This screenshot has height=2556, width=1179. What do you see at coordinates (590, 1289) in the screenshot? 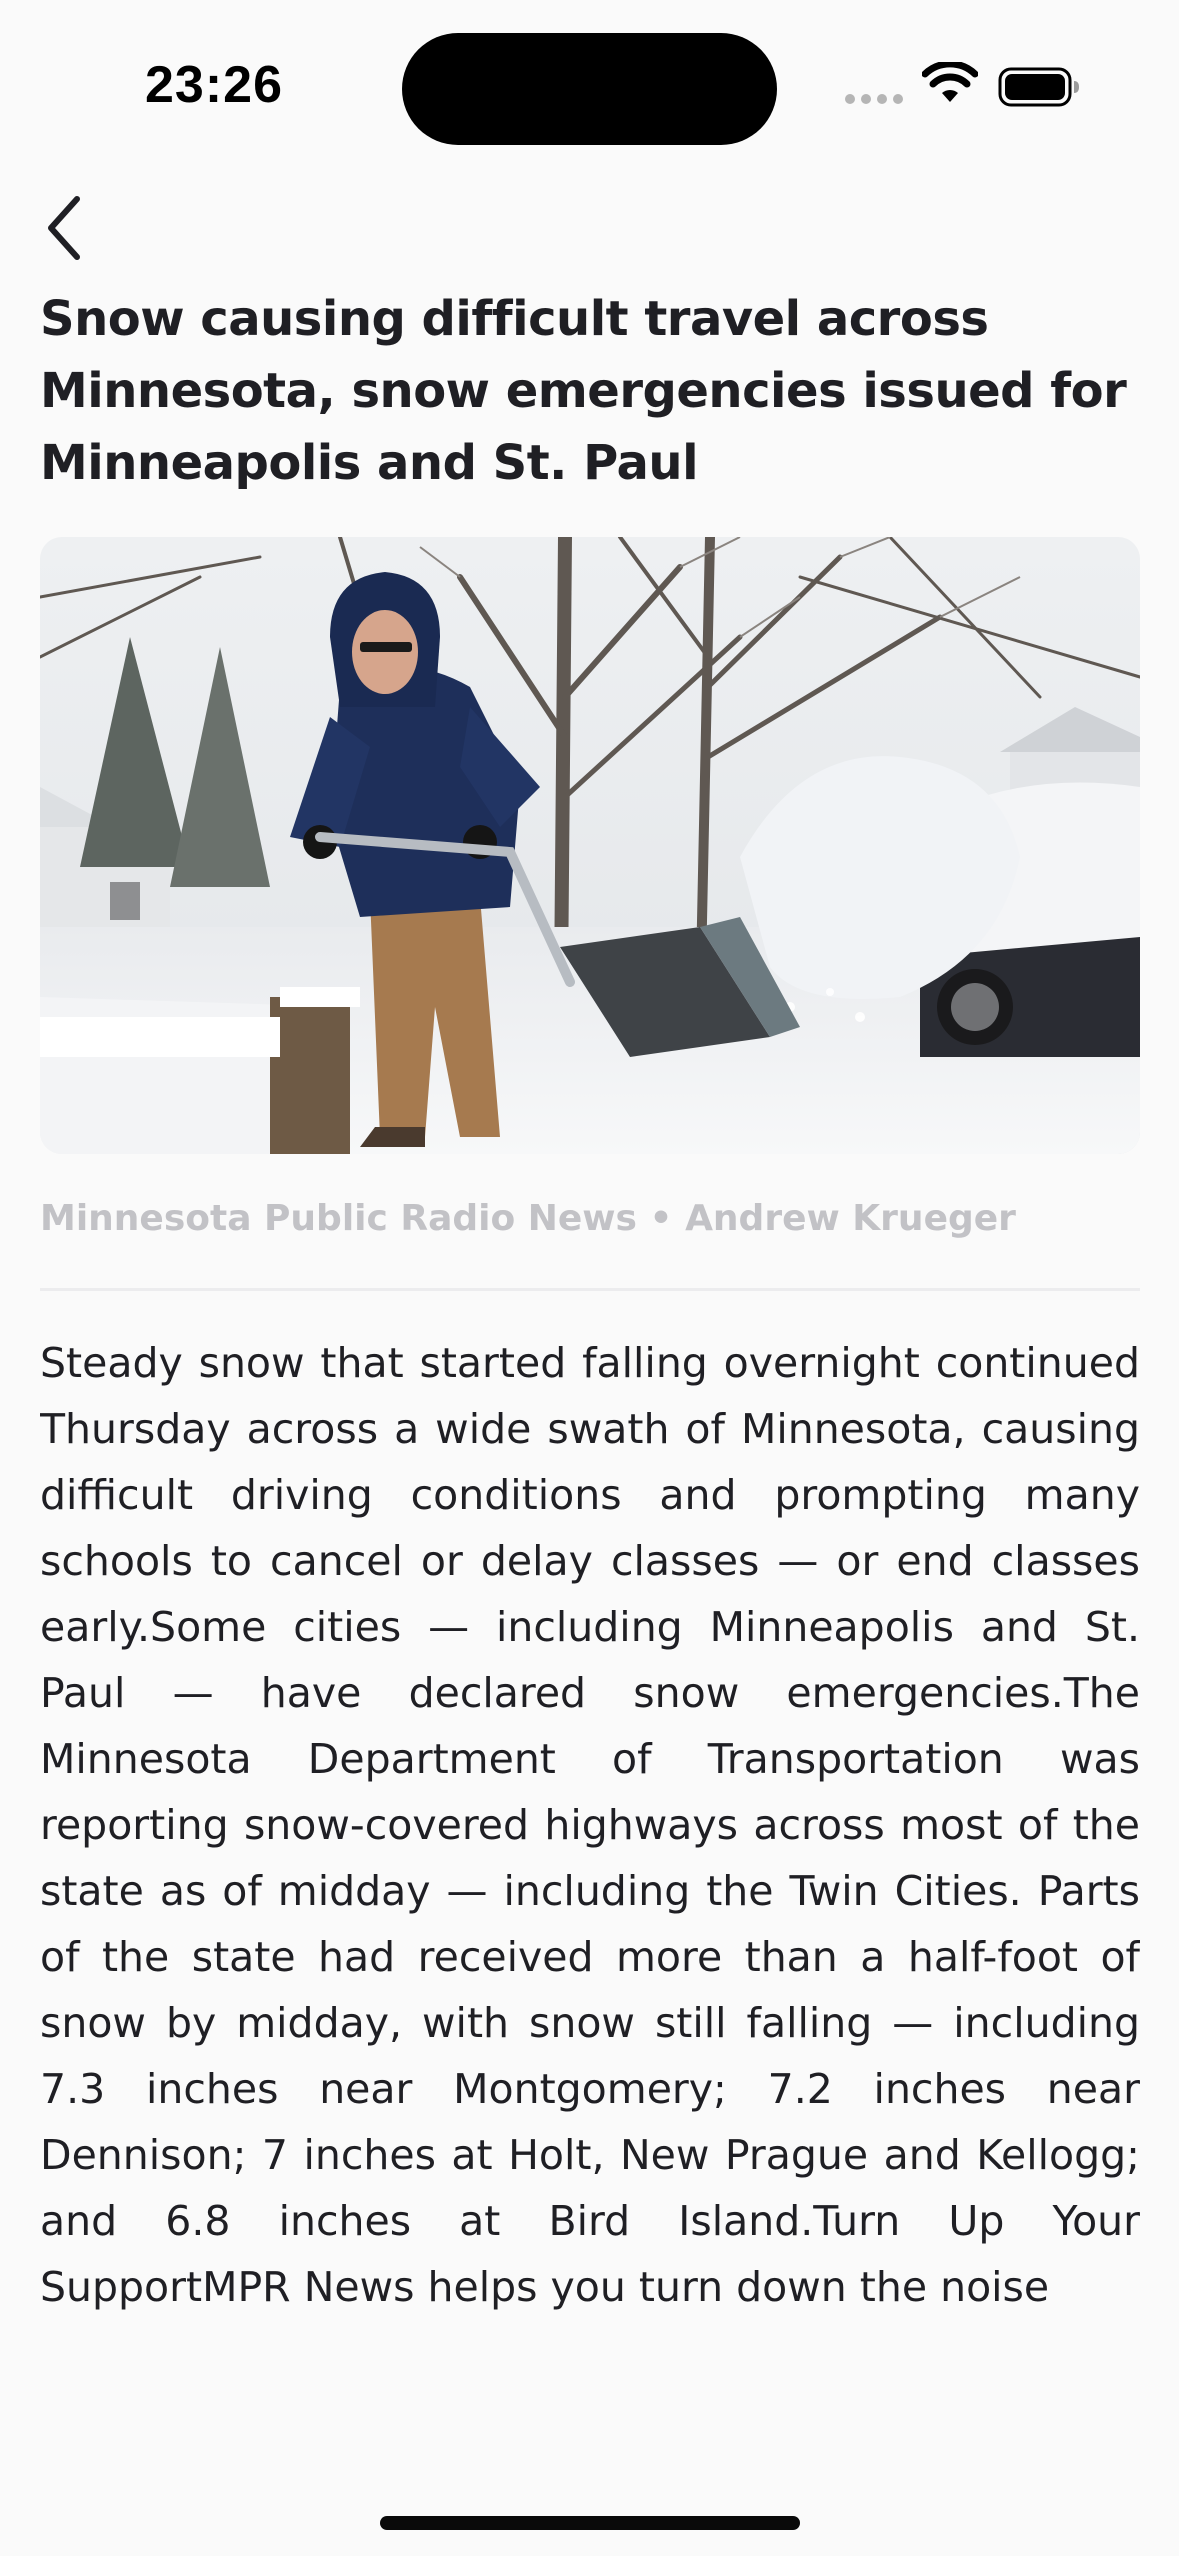
I see `divider` at bounding box center [590, 1289].